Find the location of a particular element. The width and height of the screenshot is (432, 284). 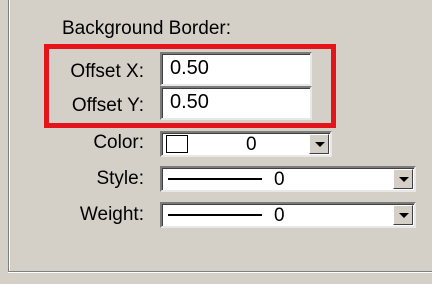

color-value: 0 is located at coordinates (251, 144).